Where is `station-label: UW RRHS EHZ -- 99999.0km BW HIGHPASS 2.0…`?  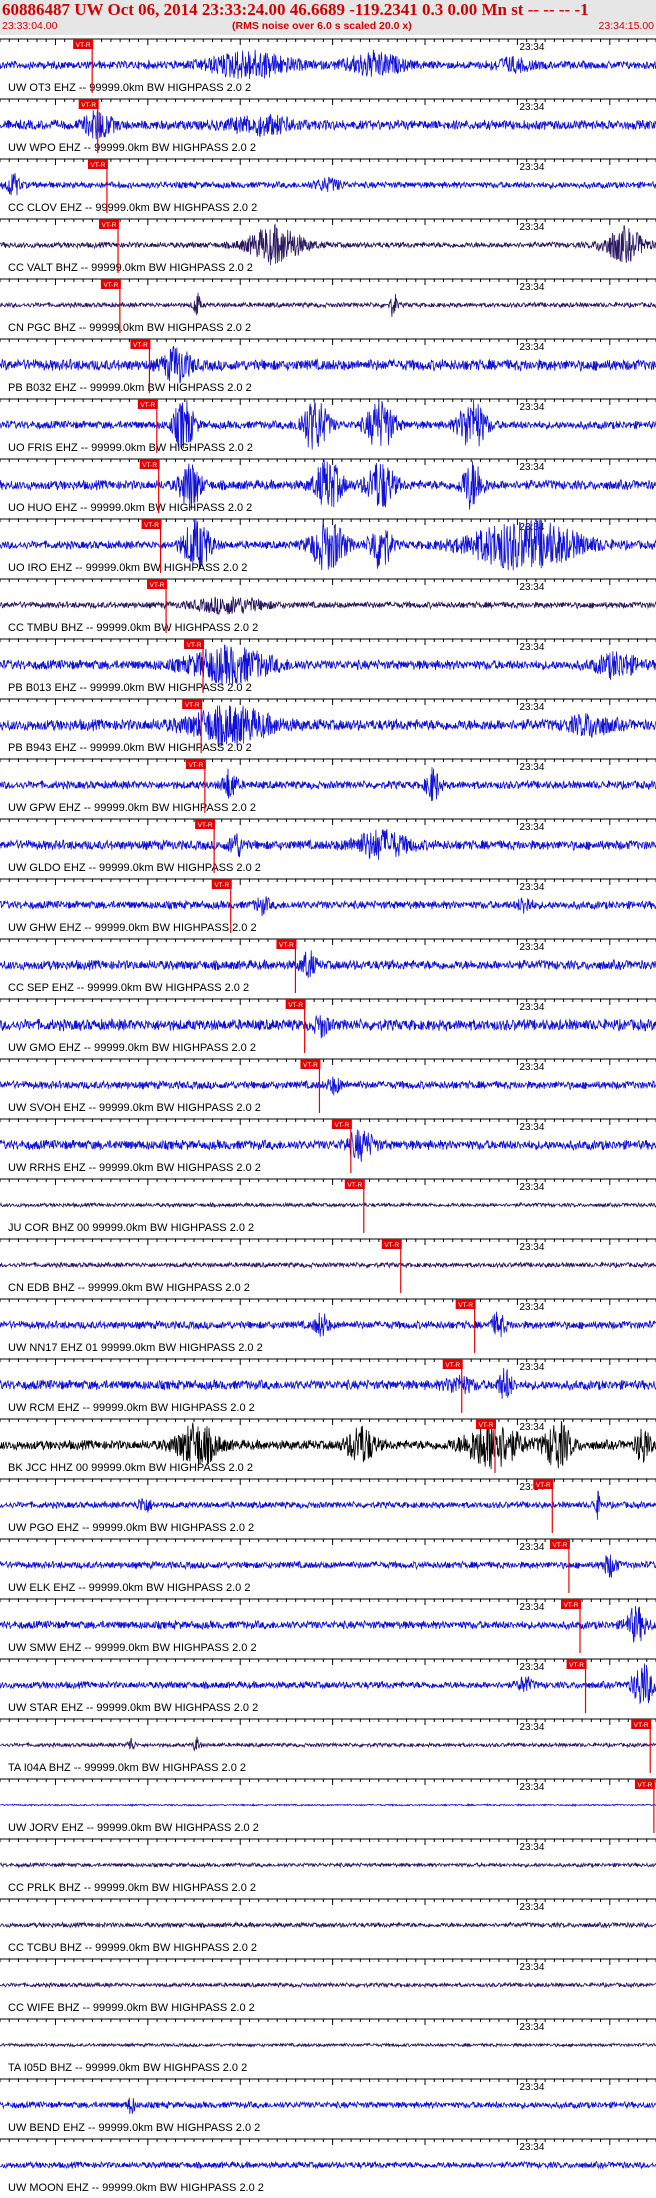
station-label: UW RRHS EHZ -- 99999.0km BW HIGHPASS 2.0… is located at coordinates (134, 1168).